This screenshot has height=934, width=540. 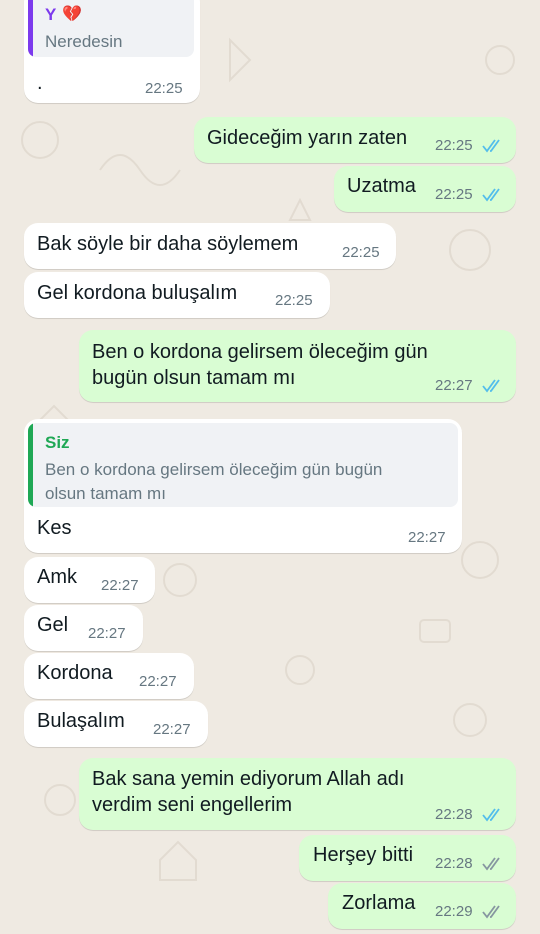 I want to click on message-text: Bulaşalım, so click(x=81, y=721).